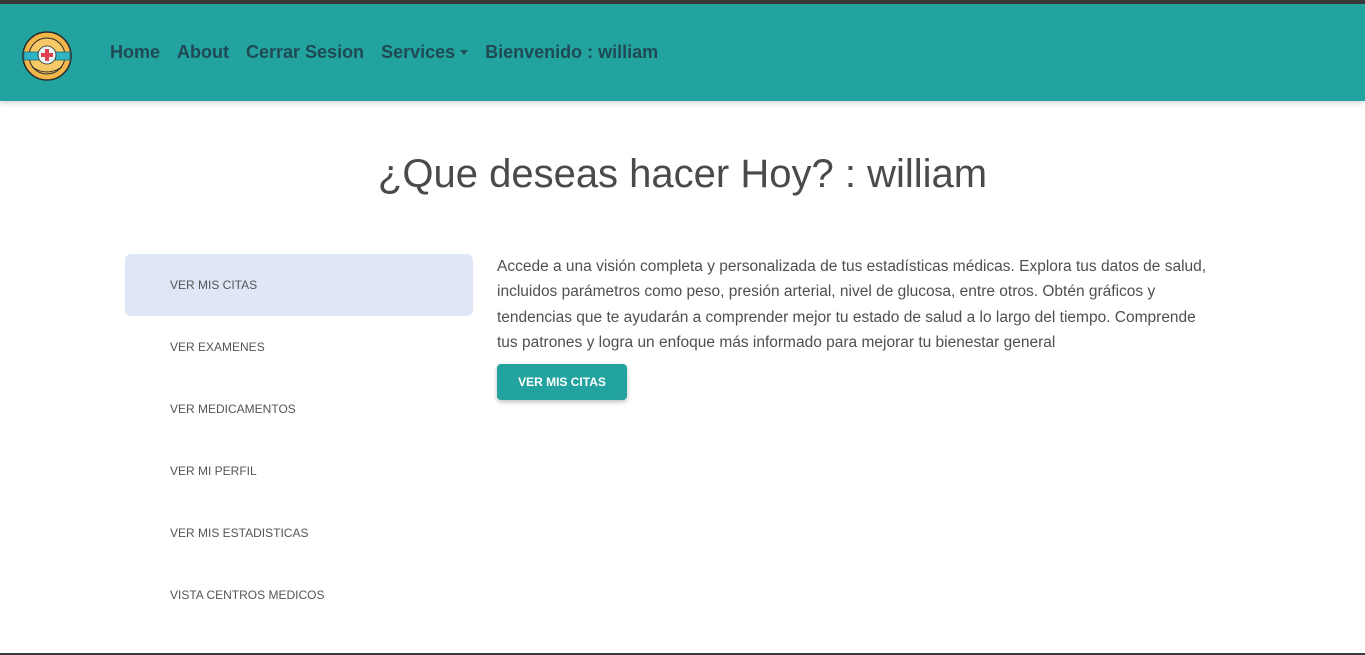 This screenshot has height=655, width=1365. What do you see at coordinates (299, 285) in the screenshot?
I see `side-item-ver-mis-citas: VER MIS CITAS` at bounding box center [299, 285].